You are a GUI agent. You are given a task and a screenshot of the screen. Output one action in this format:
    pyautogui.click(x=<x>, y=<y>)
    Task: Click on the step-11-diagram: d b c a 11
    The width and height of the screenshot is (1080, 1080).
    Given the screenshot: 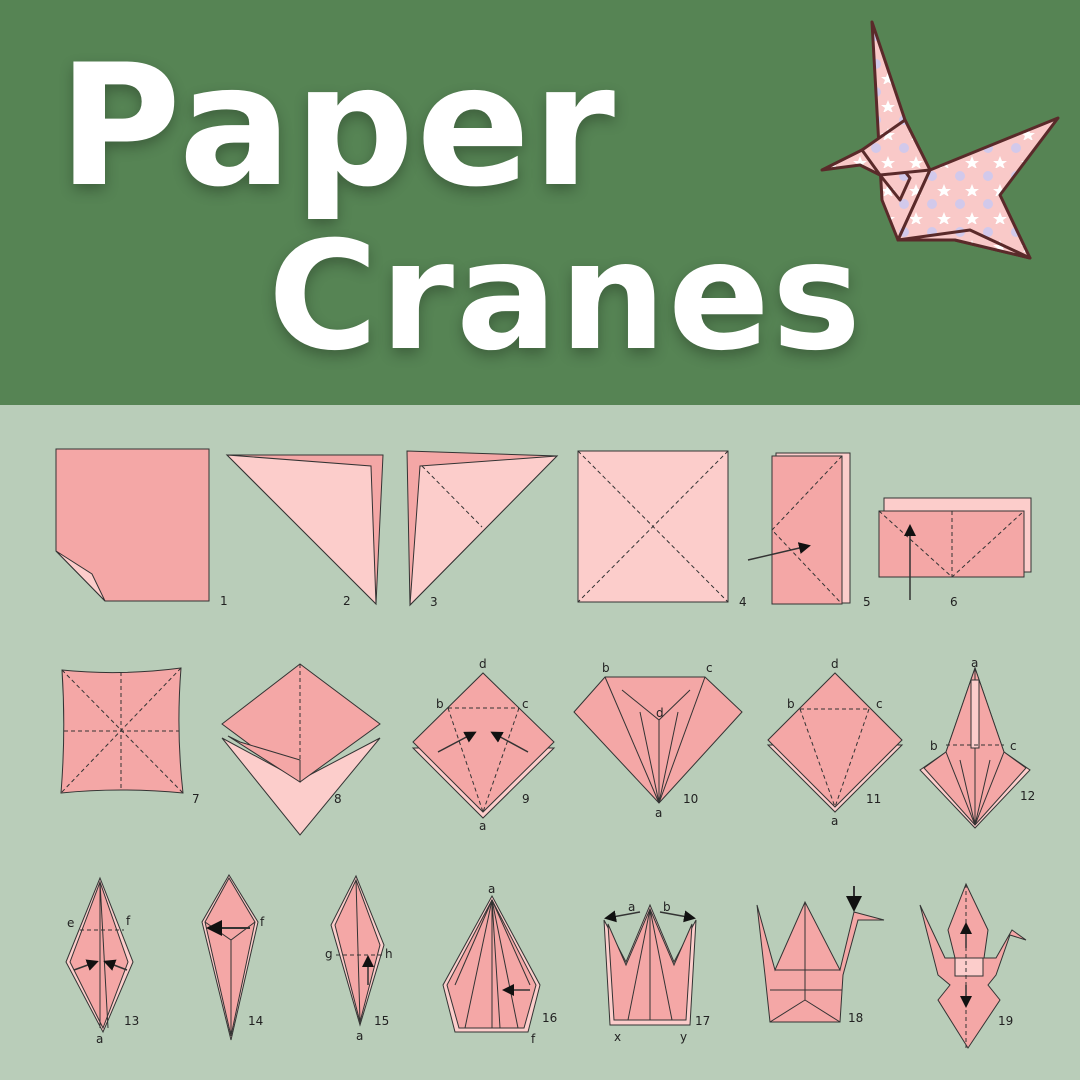 What is the action you would take?
    pyautogui.click(x=835, y=742)
    